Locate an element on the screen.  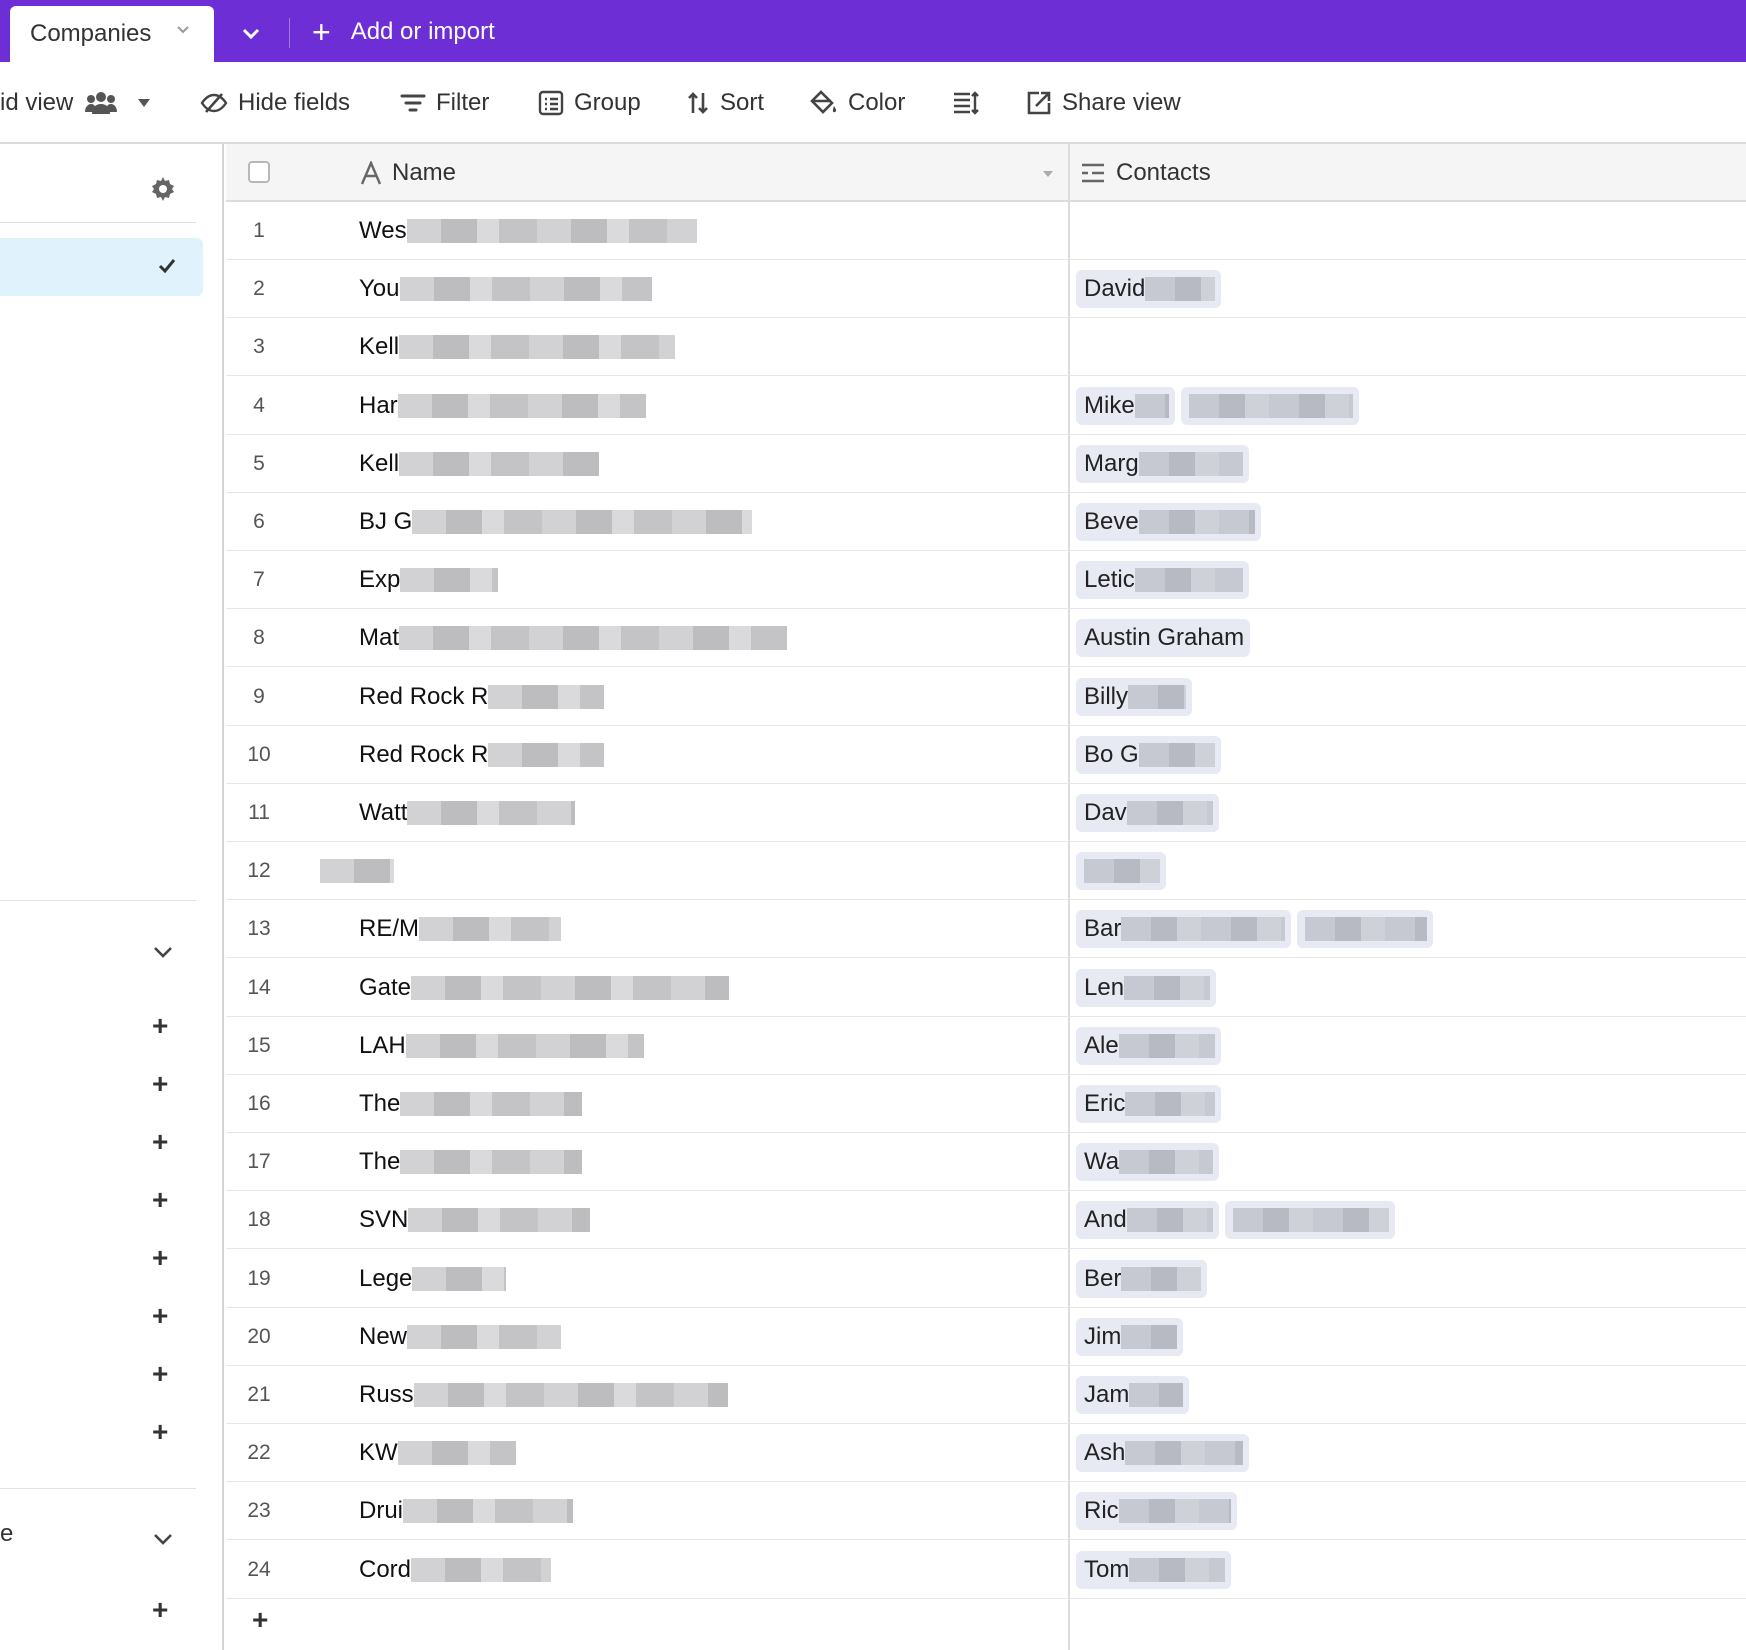
table-row: 17 The Wa is located at coordinates (986, 1162).